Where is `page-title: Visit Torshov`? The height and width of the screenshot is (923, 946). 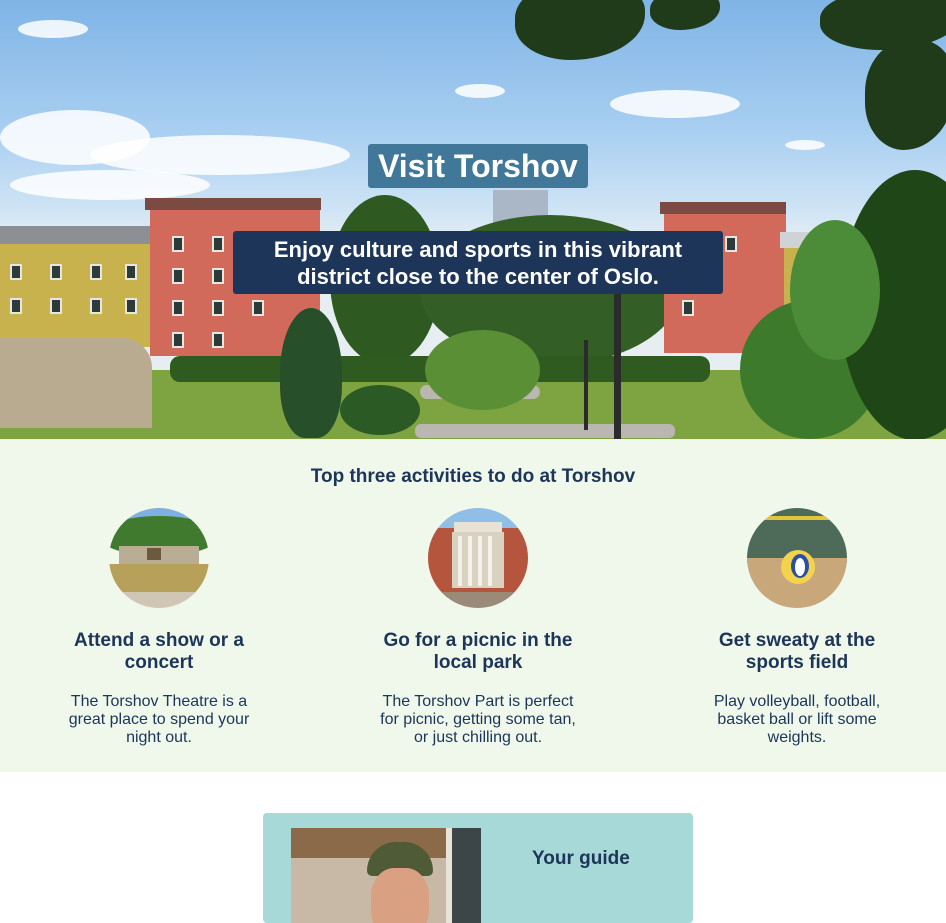
page-title: Visit Torshov is located at coordinates (478, 166).